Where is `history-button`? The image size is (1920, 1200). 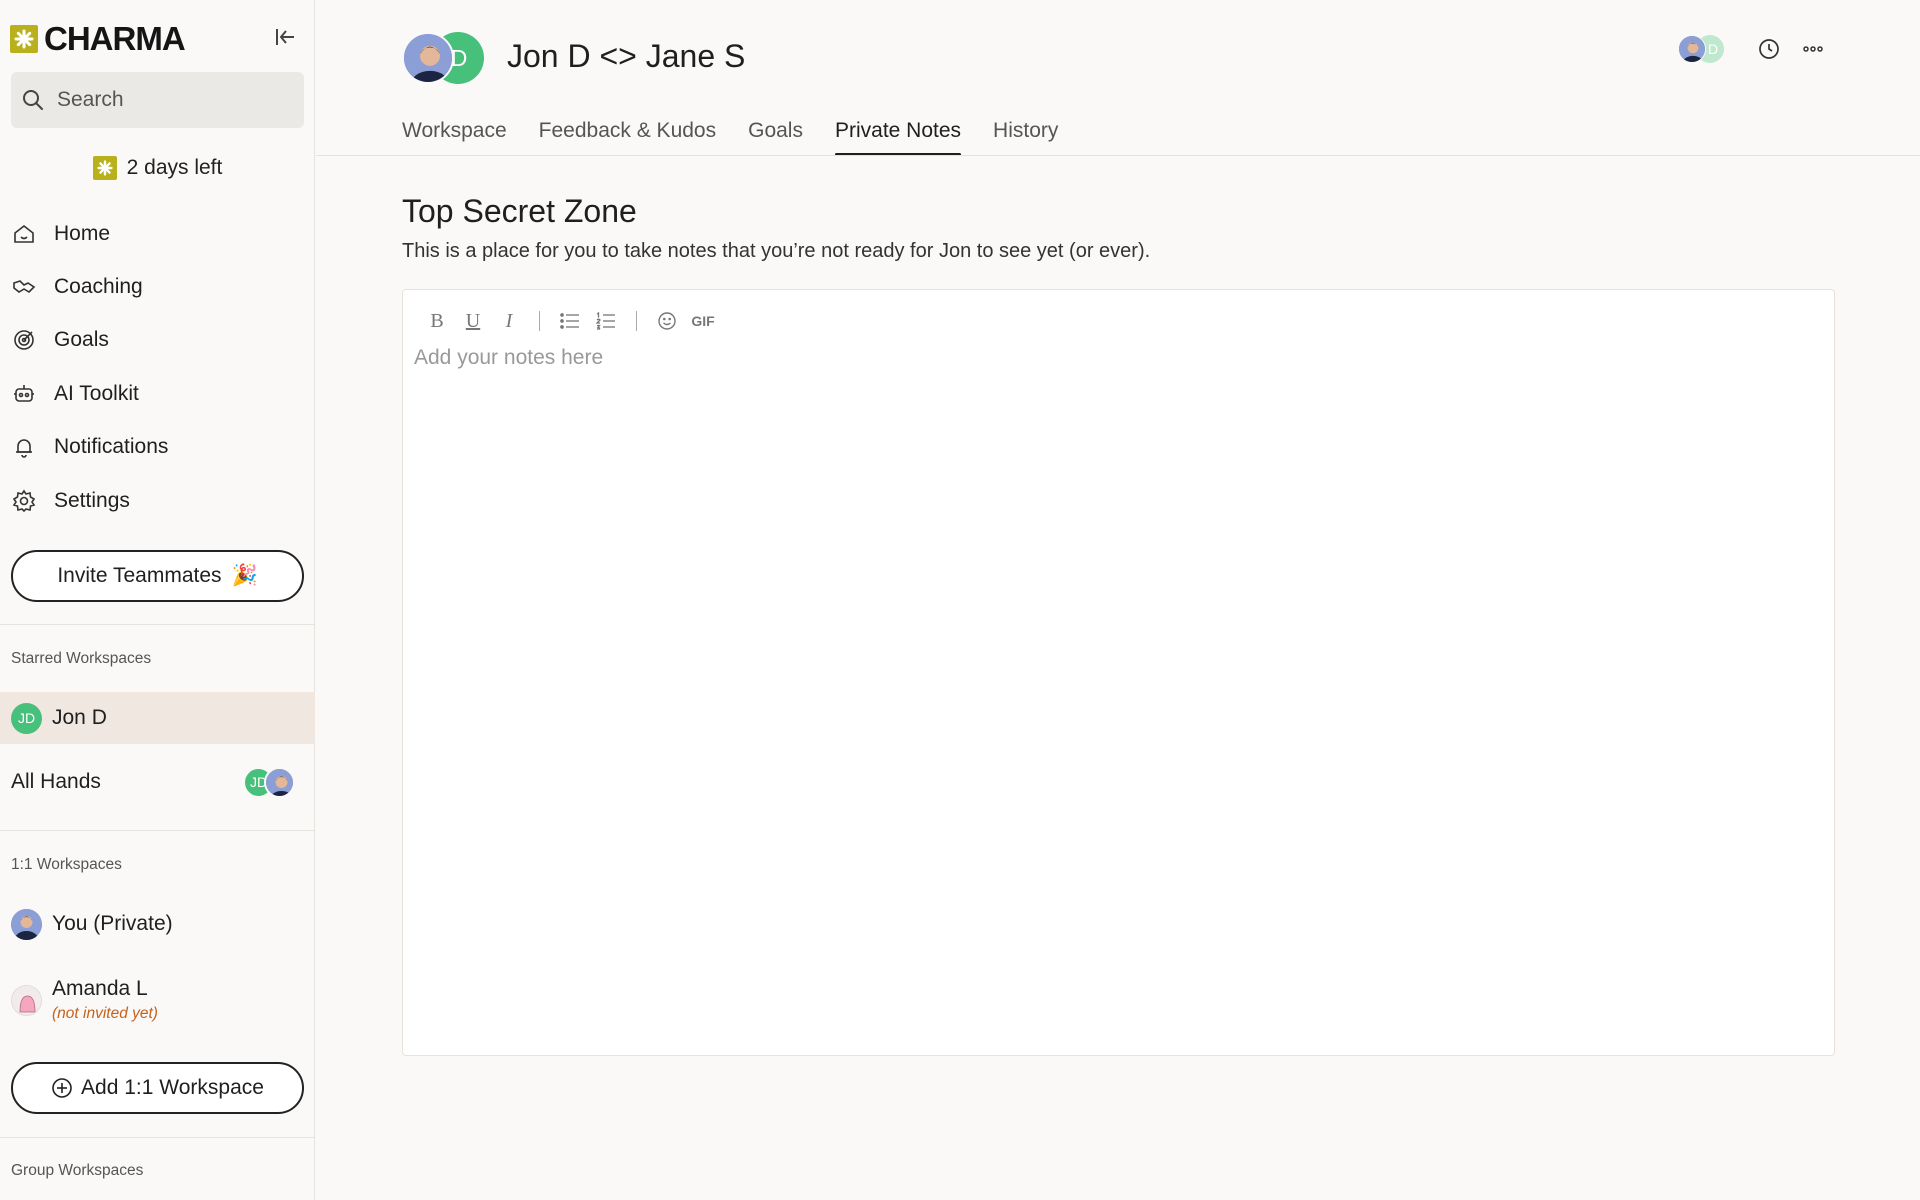 history-button is located at coordinates (1769, 49).